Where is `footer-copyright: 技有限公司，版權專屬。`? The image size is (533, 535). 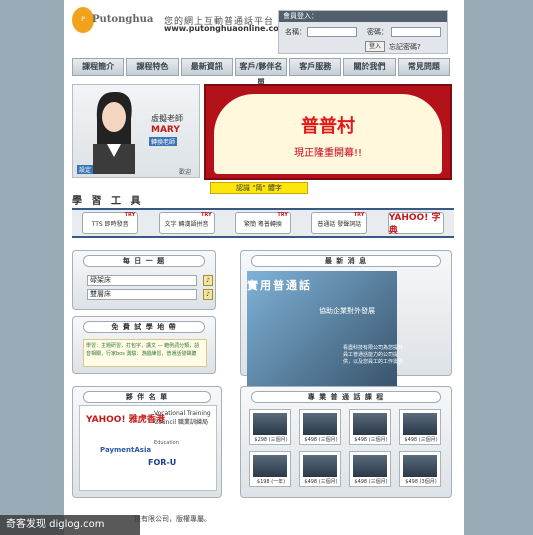
footer-copyright: 技有限公司，版權專屬。 is located at coordinates (172, 519).